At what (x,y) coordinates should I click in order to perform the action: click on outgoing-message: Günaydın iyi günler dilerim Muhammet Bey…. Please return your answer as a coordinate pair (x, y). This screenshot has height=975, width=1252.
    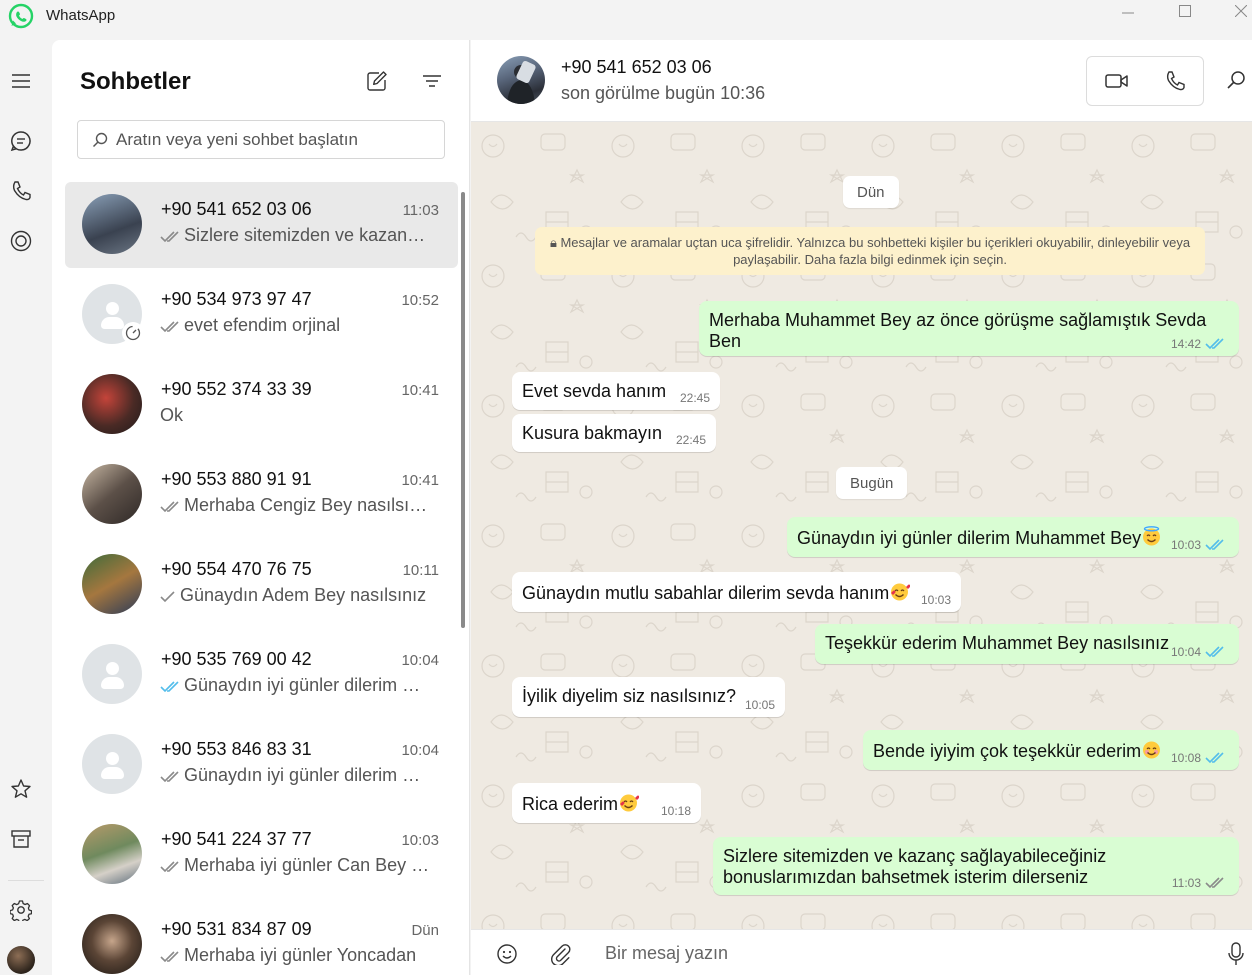
    Looking at the image, I should click on (1013, 537).